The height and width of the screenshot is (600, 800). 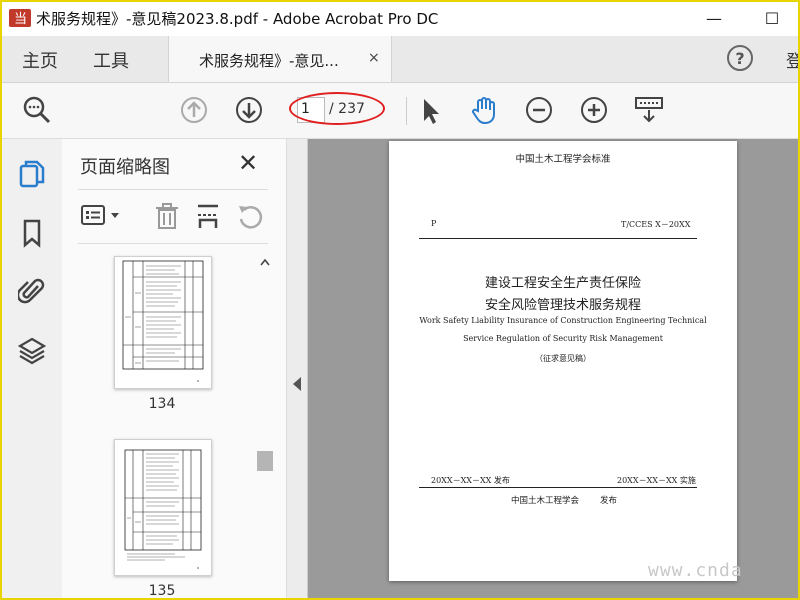 What do you see at coordinates (111, 60) in the screenshot?
I see `tools-tab: 工具` at bounding box center [111, 60].